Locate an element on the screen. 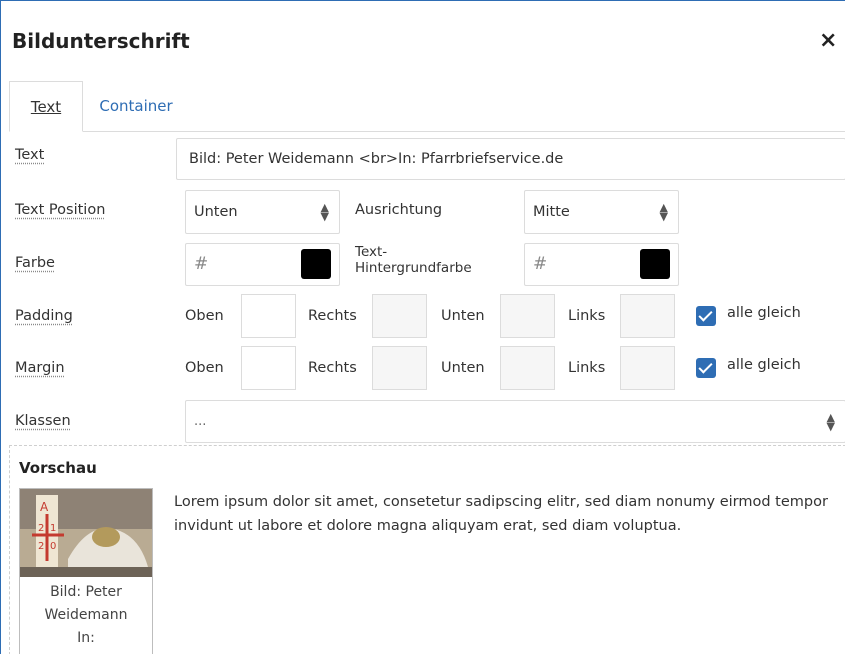 This screenshot has width=845, height=654. color-swatch is located at coordinates (316, 264).